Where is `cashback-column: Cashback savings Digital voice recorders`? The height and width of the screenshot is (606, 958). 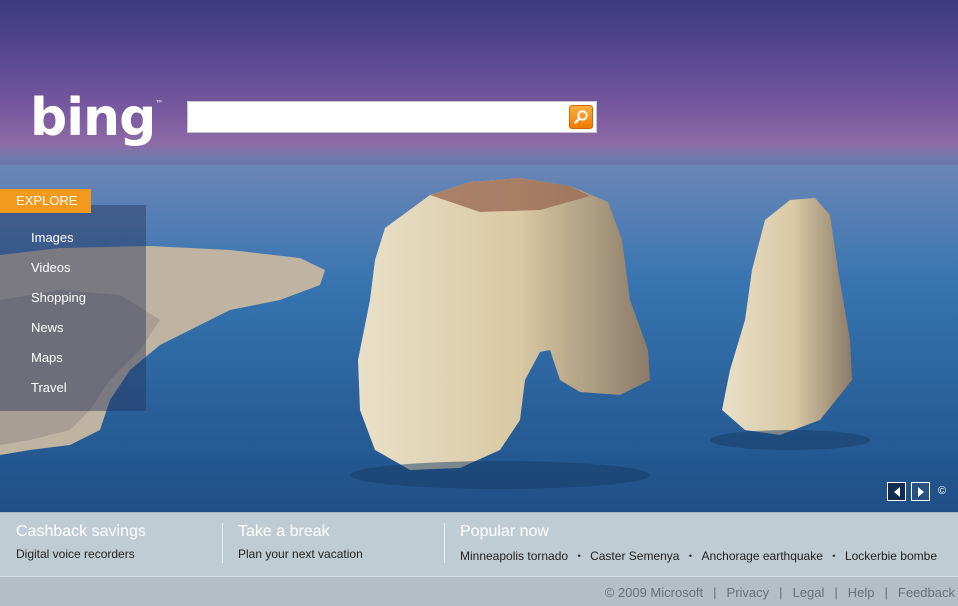
cashback-column: Cashback savings Digital voice recorders is located at coordinates (81, 544).